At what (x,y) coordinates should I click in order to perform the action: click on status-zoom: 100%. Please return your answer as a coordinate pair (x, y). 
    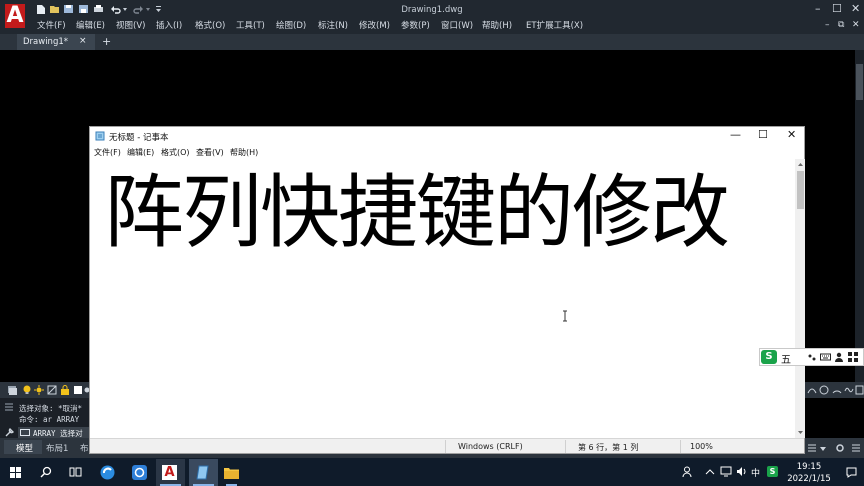
    Looking at the image, I should click on (701, 446).